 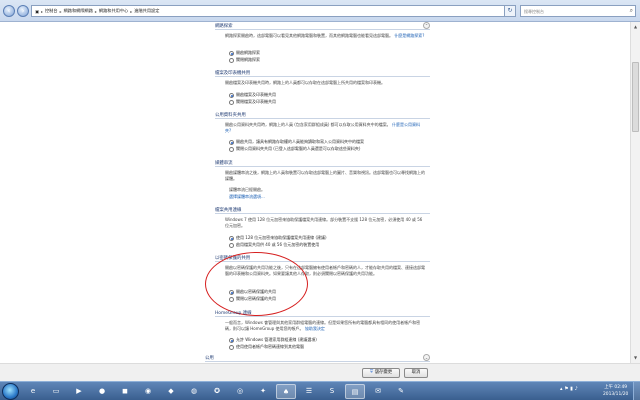 I want to click on radio-option: 開啟共用，讓具有網路存取權的人員能夠讀取和寫入公用資料夾中的檔案, so click(x=296, y=142).